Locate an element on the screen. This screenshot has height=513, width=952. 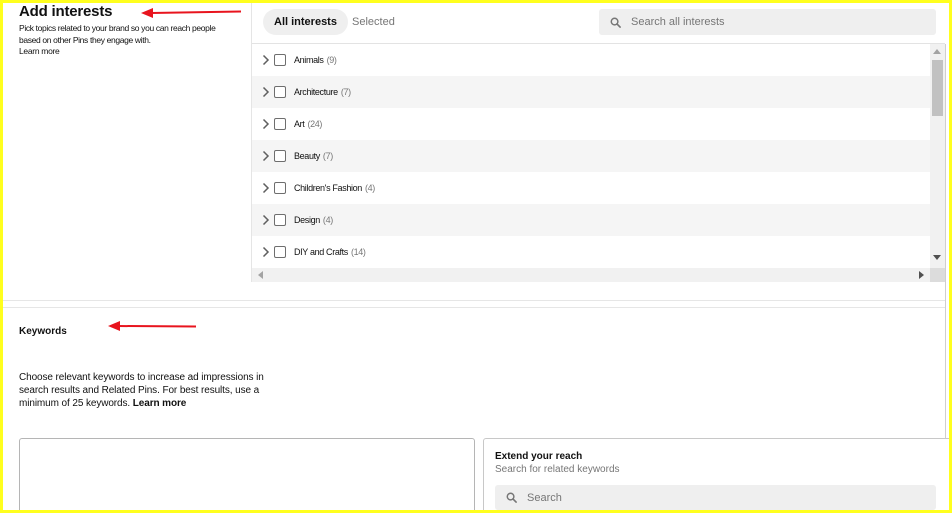
extend-reach-subtitle: Search for related keywords is located at coordinates (557, 469).